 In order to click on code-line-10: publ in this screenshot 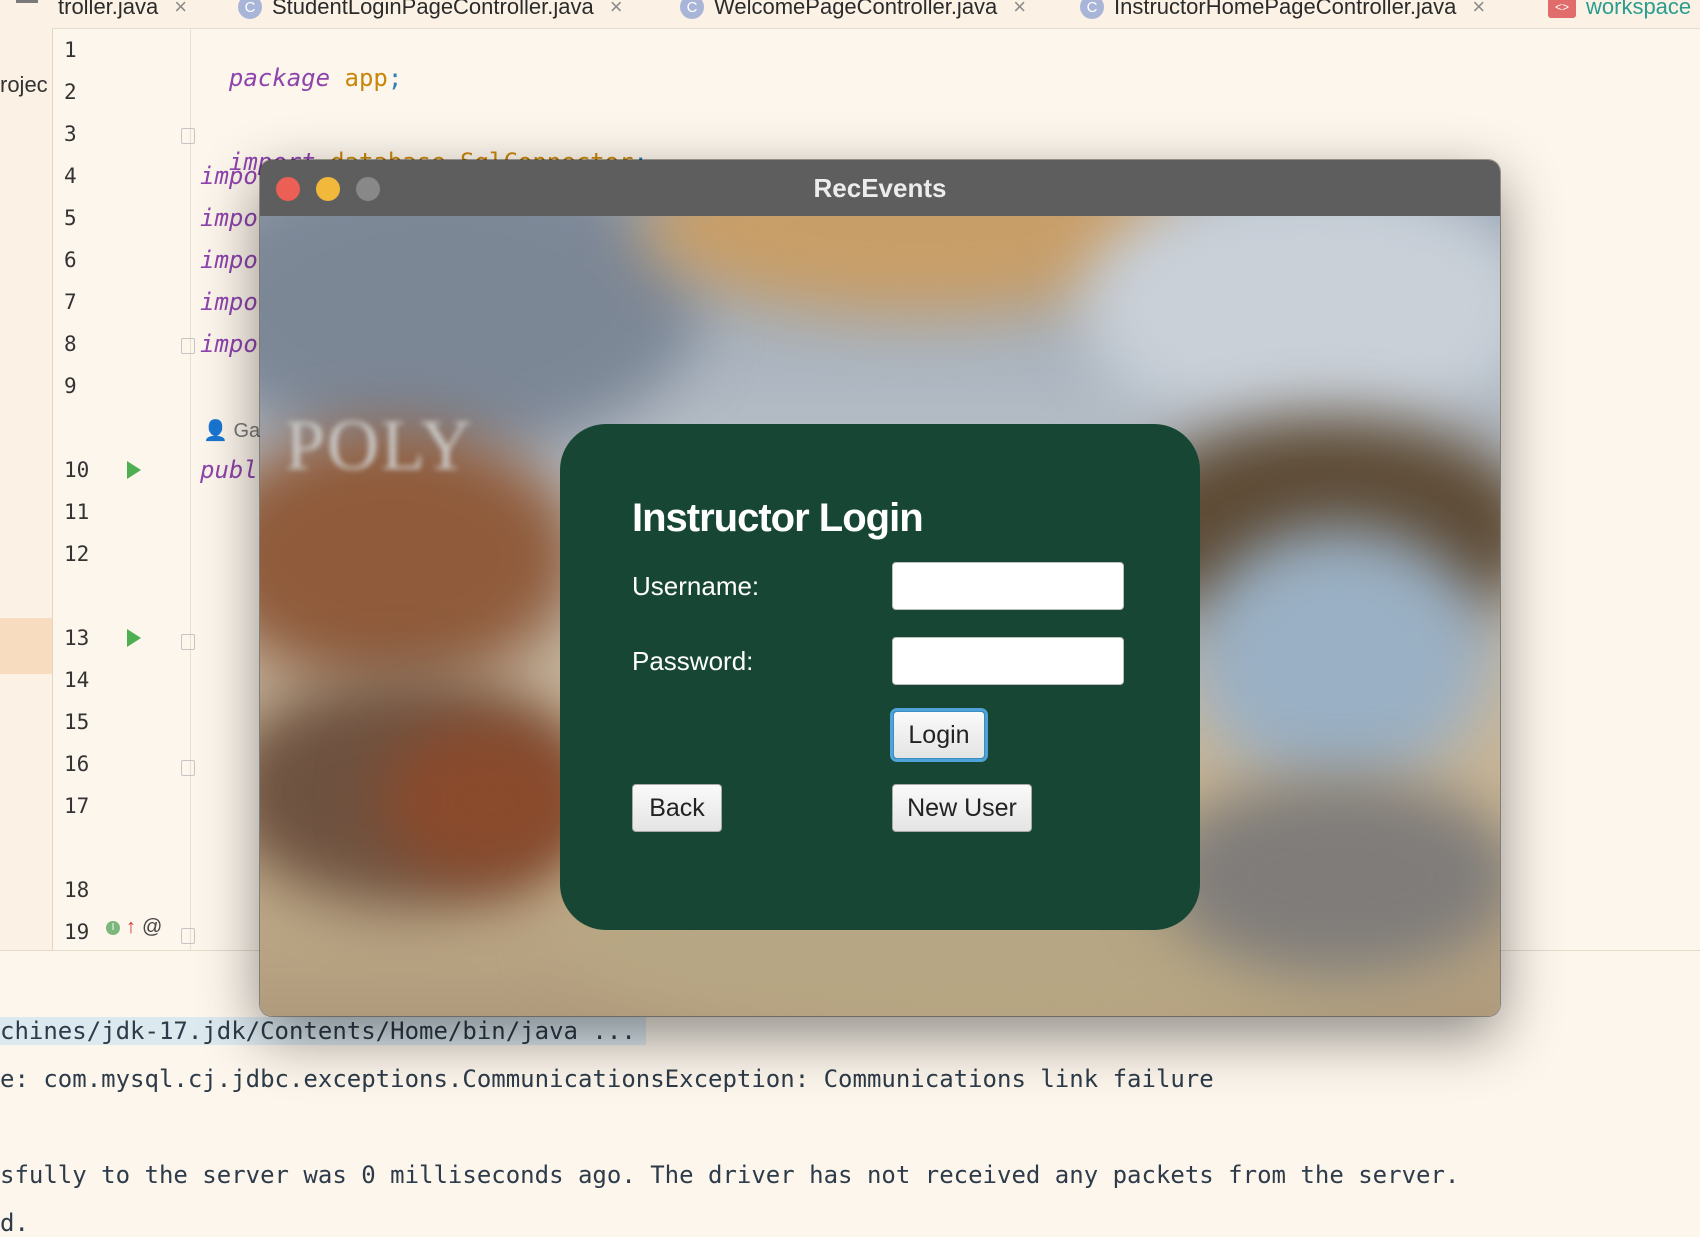, I will do `click(229, 470)`.